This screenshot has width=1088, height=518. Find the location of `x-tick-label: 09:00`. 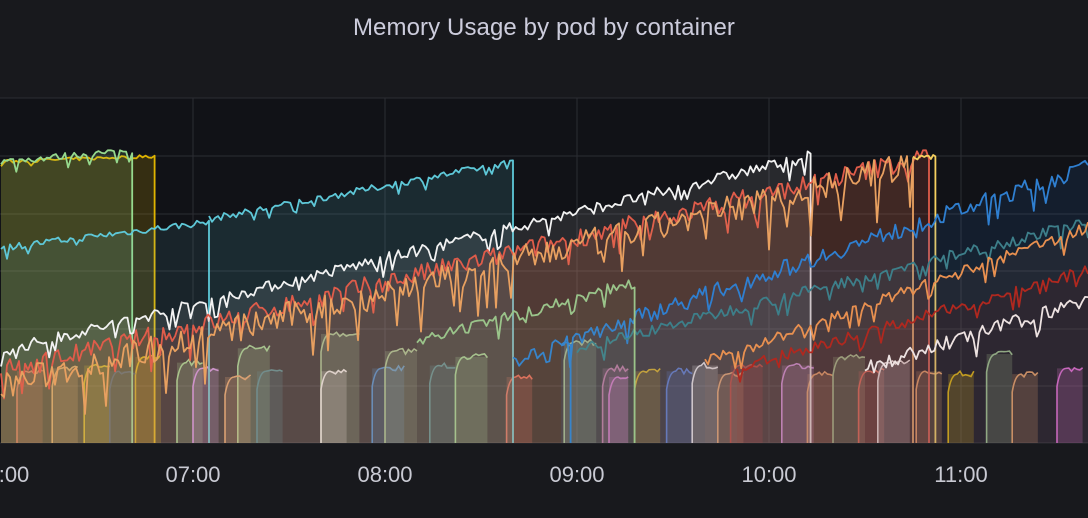

x-tick-label: 09:00 is located at coordinates (576, 474).